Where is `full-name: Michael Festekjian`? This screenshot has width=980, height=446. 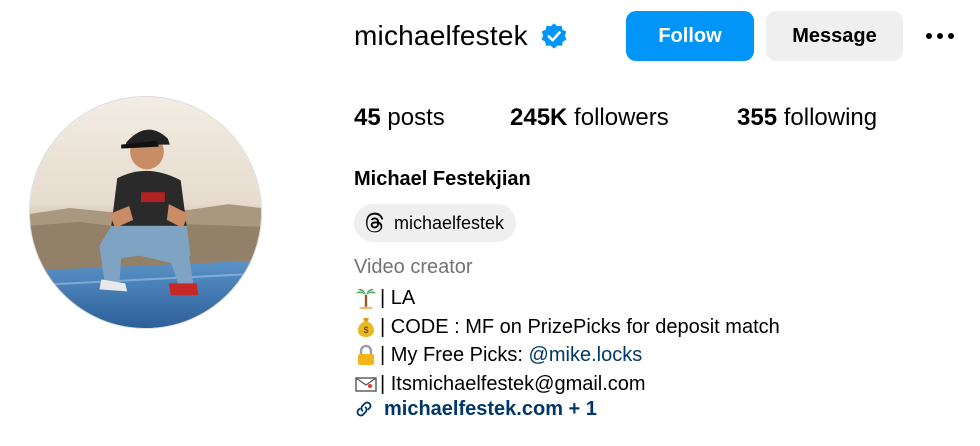
full-name: Michael Festekjian is located at coordinates (442, 179).